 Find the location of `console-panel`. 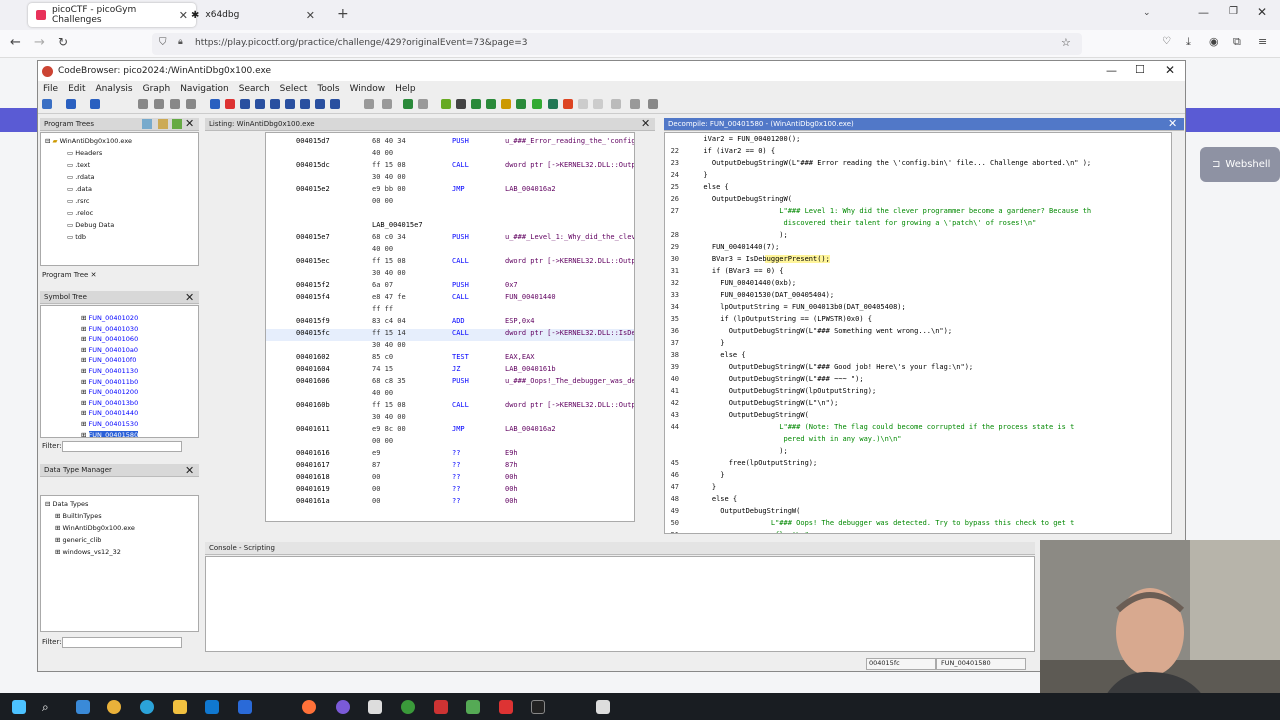

console-panel is located at coordinates (620, 604).